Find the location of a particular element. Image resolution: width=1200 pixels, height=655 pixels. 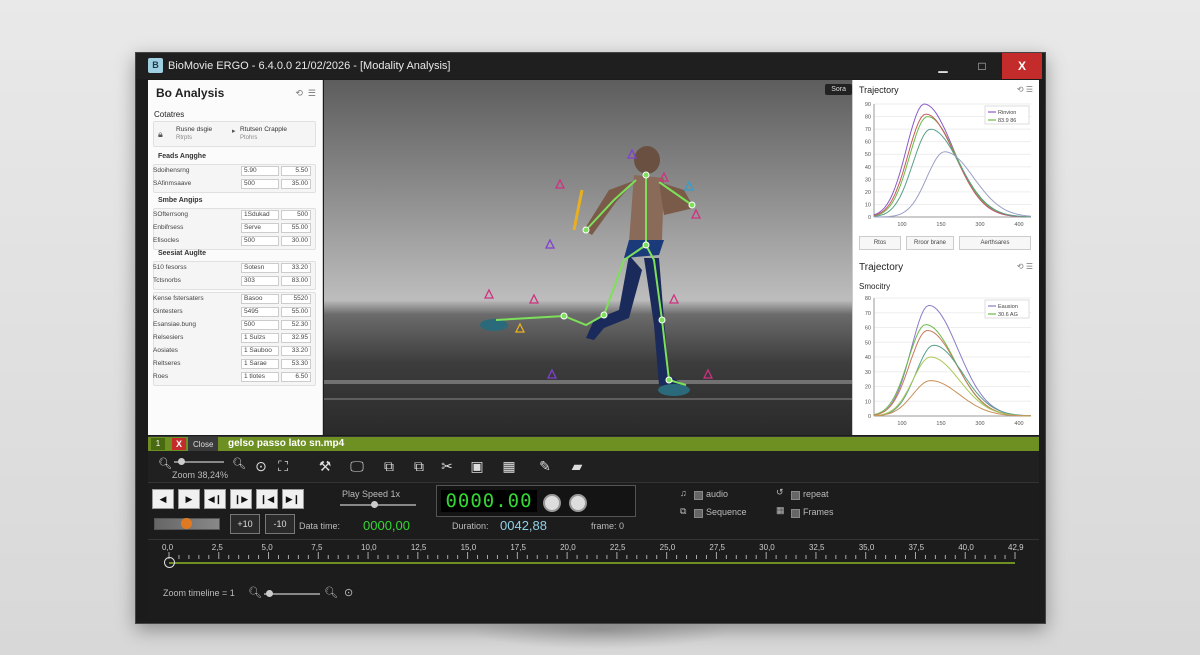

angle-row-value: 303 is located at coordinates (260, 281).